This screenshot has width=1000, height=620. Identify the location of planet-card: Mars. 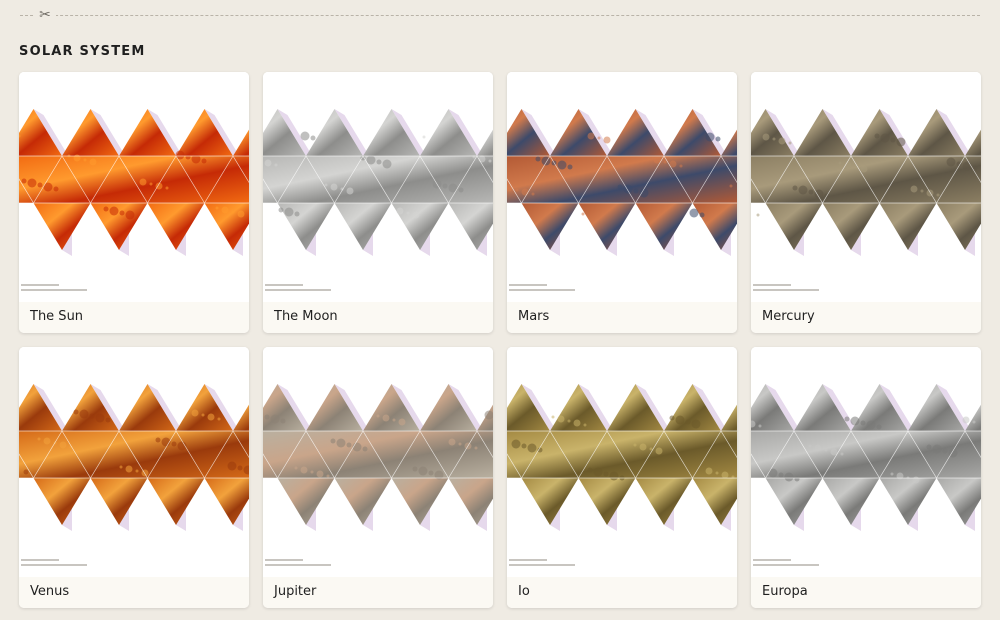
(622, 202).